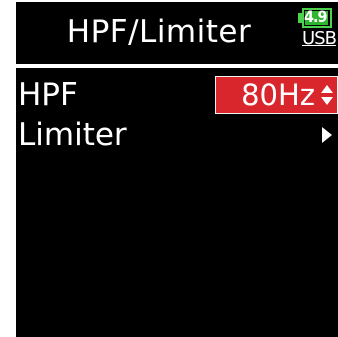 This screenshot has height=337, width=338. What do you see at coordinates (177, 135) in the screenshot?
I see `menu-item-limiter: Limiter` at bounding box center [177, 135].